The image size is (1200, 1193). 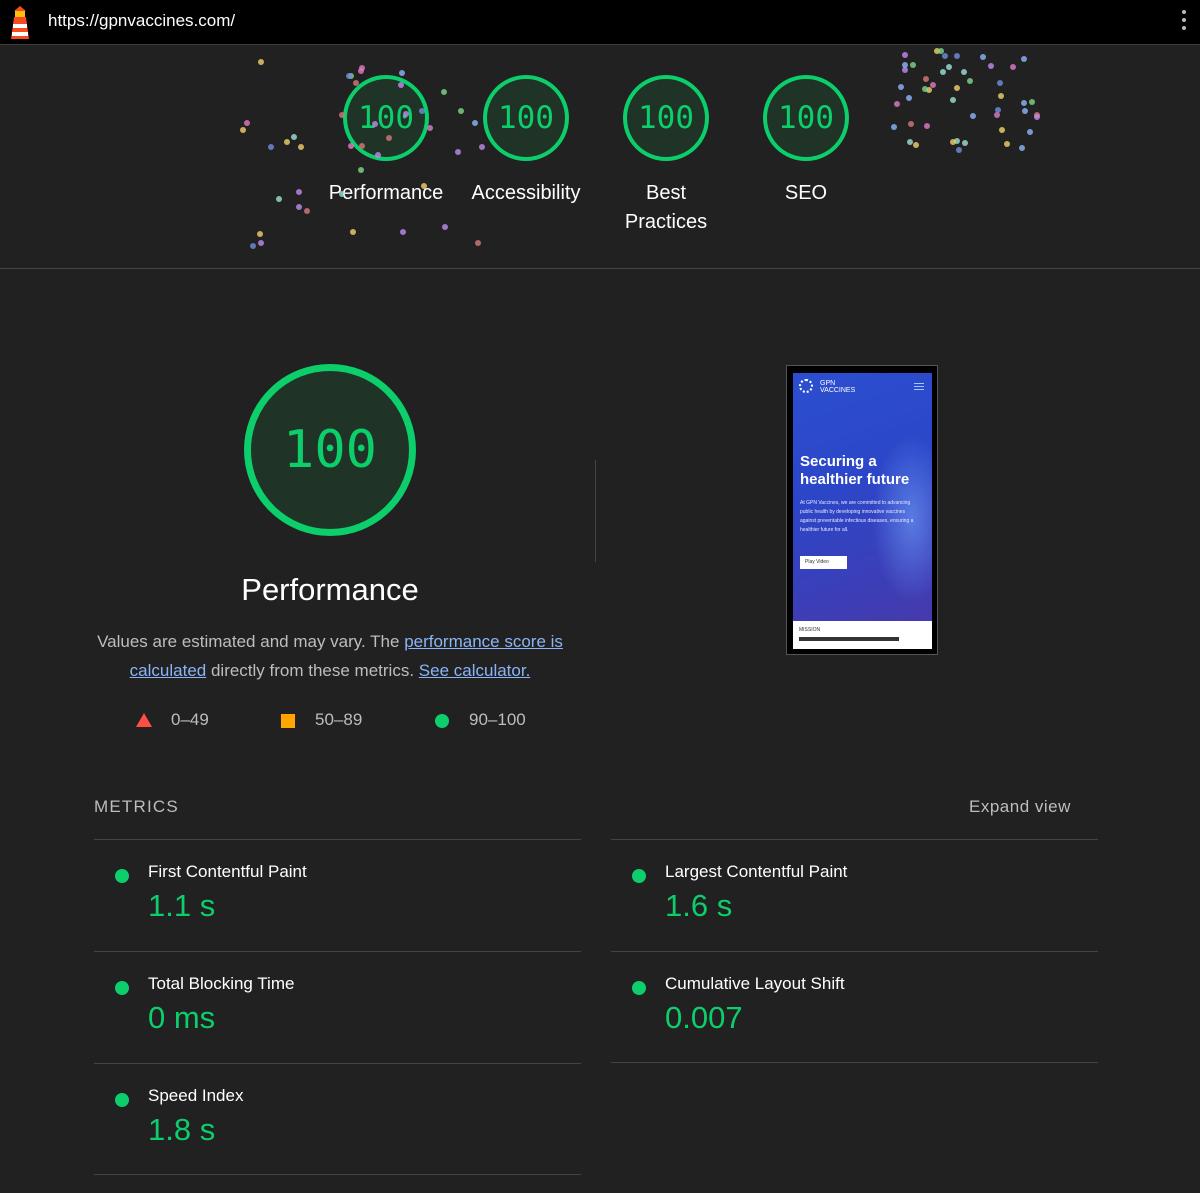 What do you see at coordinates (526, 141) in the screenshot?
I see `gauge-accessibility: 100 Accessibility` at bounding box center [526, 141].